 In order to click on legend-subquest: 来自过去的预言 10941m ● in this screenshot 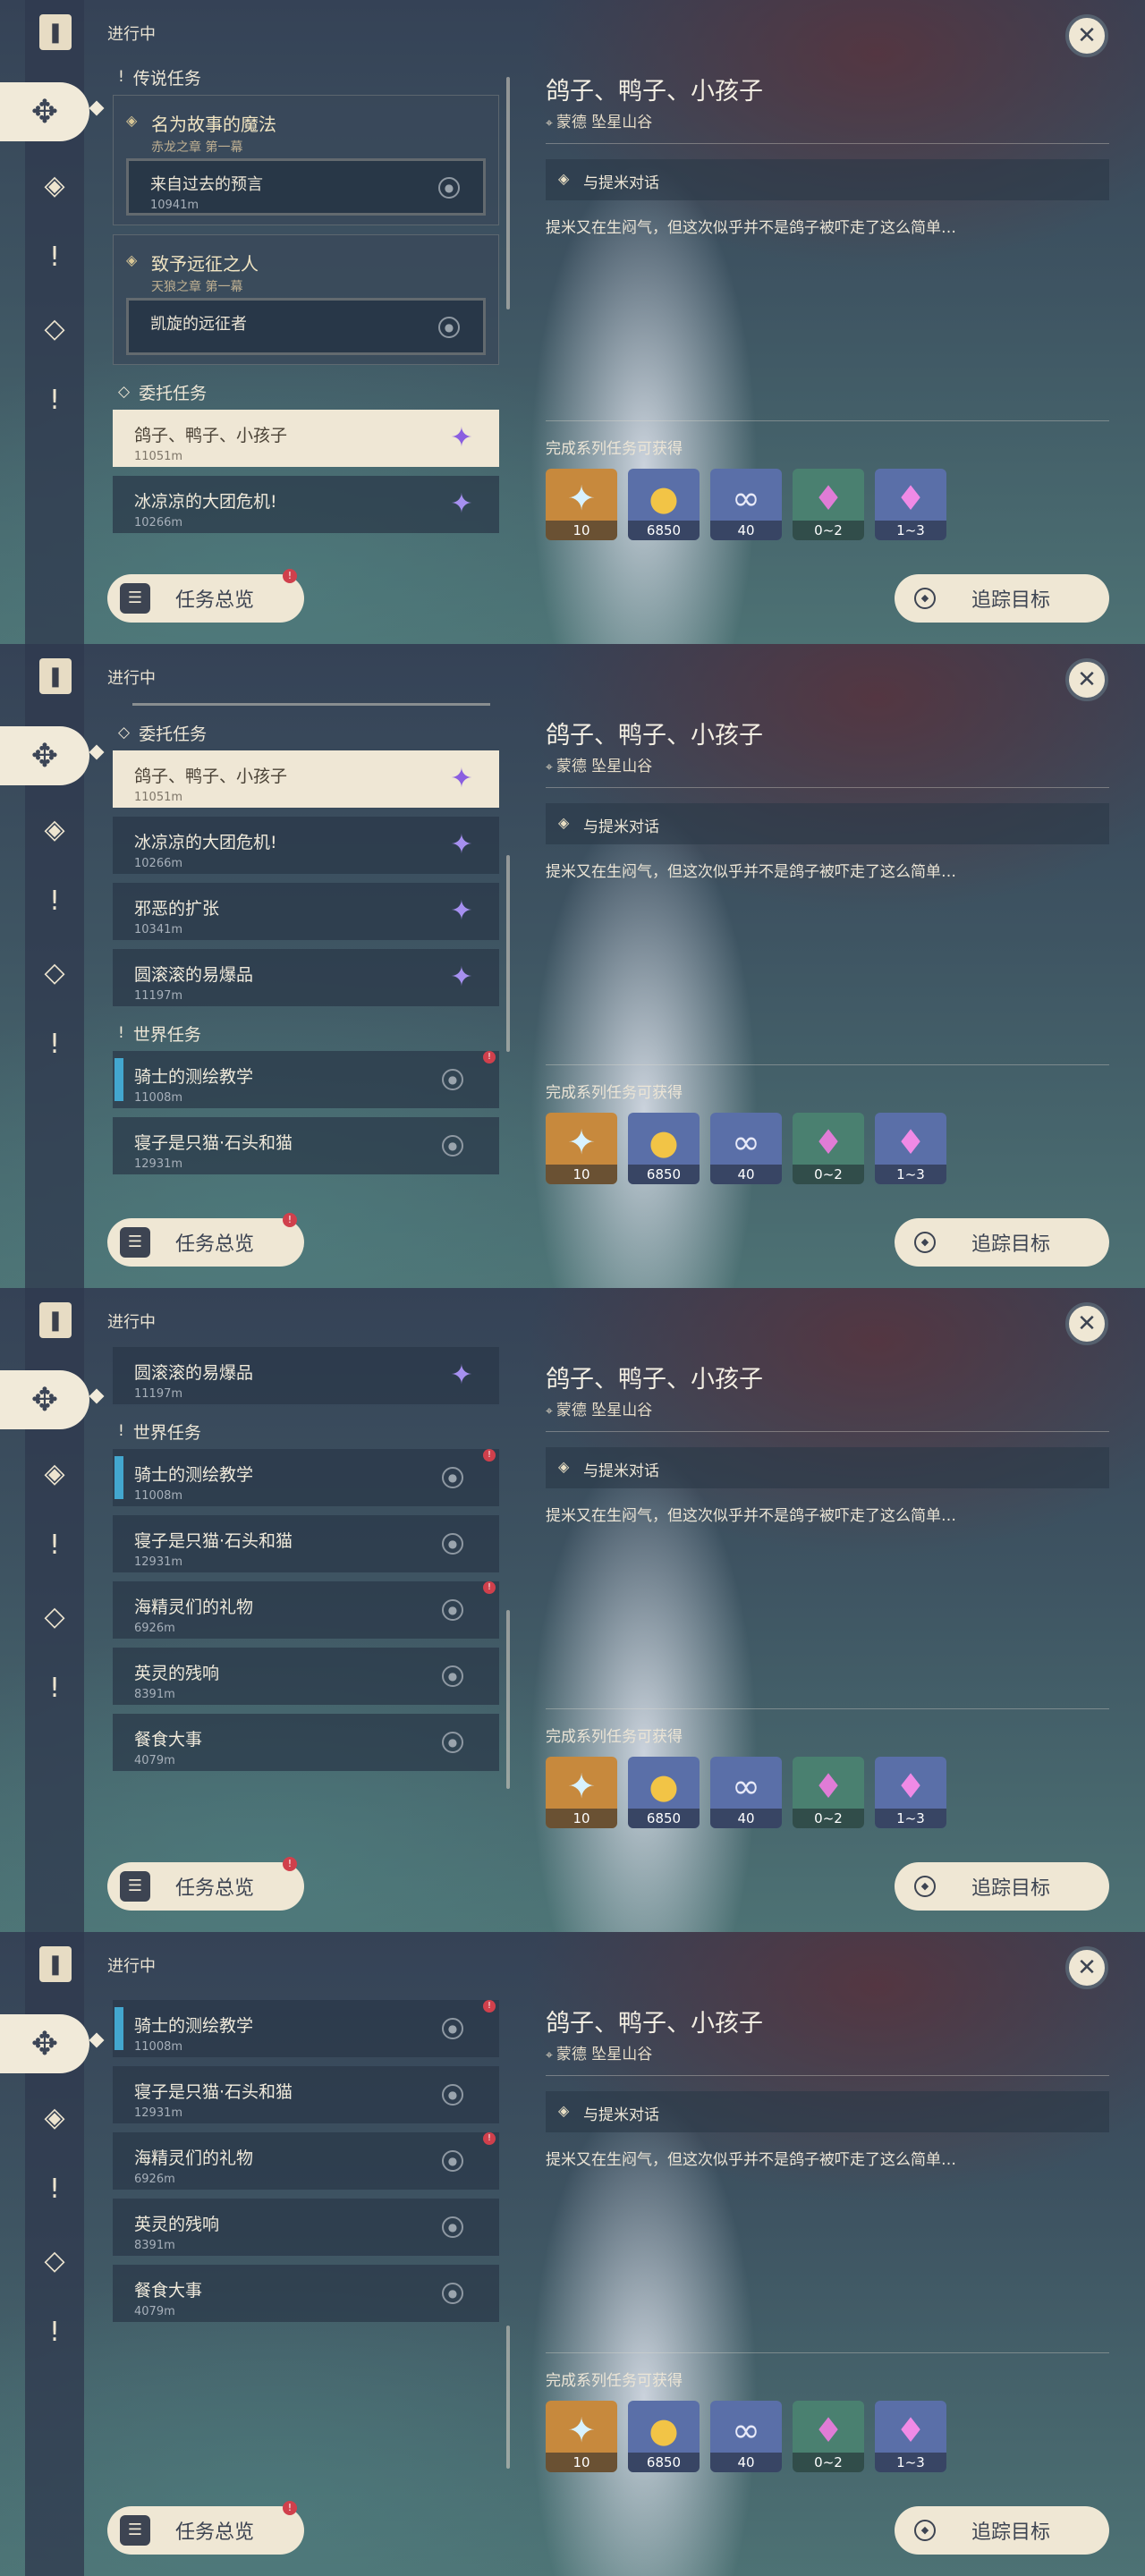, I will do `click(306, 187)`.